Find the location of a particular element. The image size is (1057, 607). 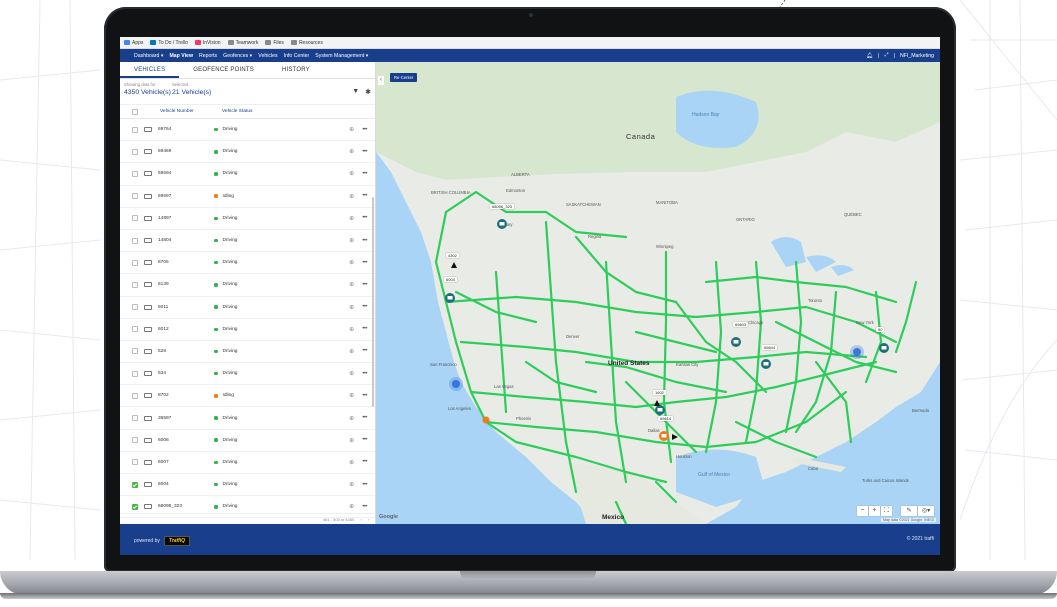

vehicle-row: 8702 Idling ⊕ ••• is located at coordinates (247, 396).